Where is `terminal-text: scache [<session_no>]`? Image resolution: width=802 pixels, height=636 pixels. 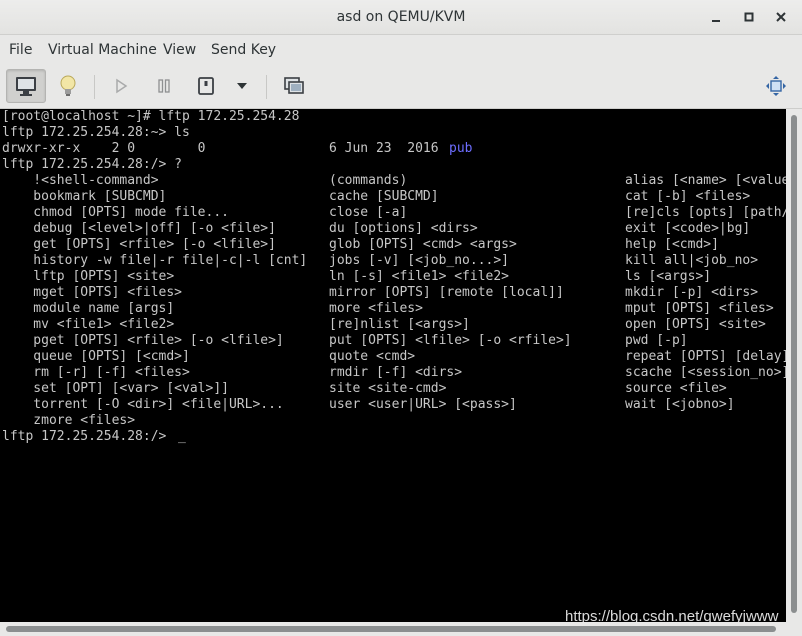
terminal-text: scache [<session_no>] is located at coordinates (705, 372).